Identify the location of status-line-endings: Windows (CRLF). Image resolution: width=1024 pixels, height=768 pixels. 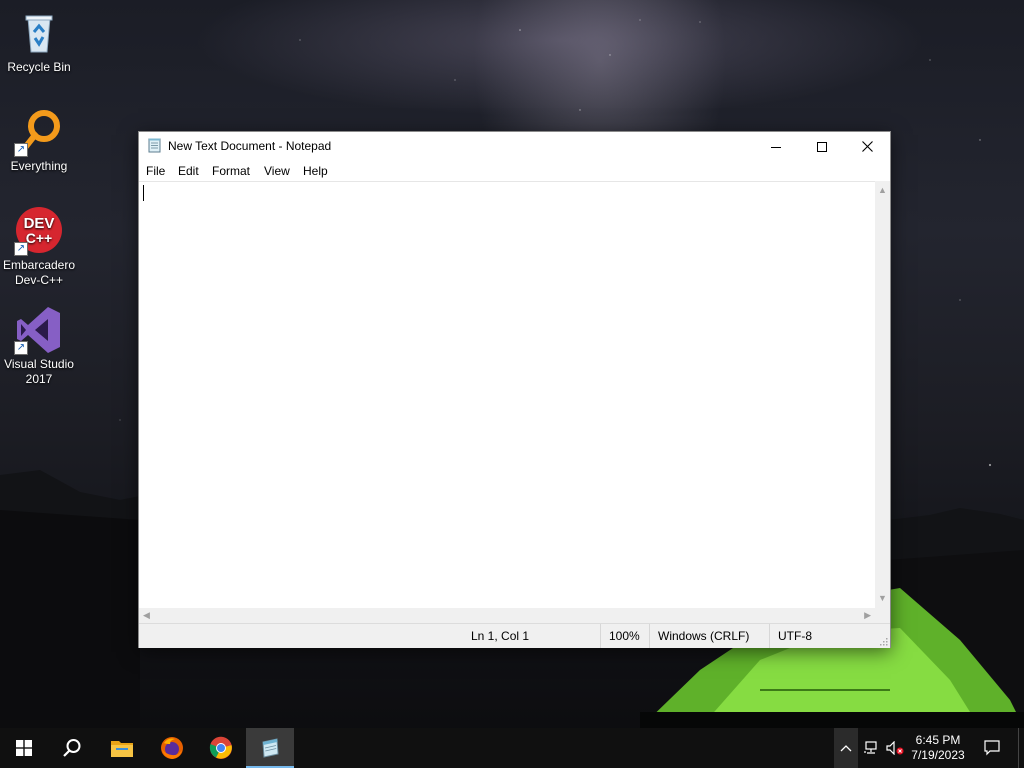
(699, 636).